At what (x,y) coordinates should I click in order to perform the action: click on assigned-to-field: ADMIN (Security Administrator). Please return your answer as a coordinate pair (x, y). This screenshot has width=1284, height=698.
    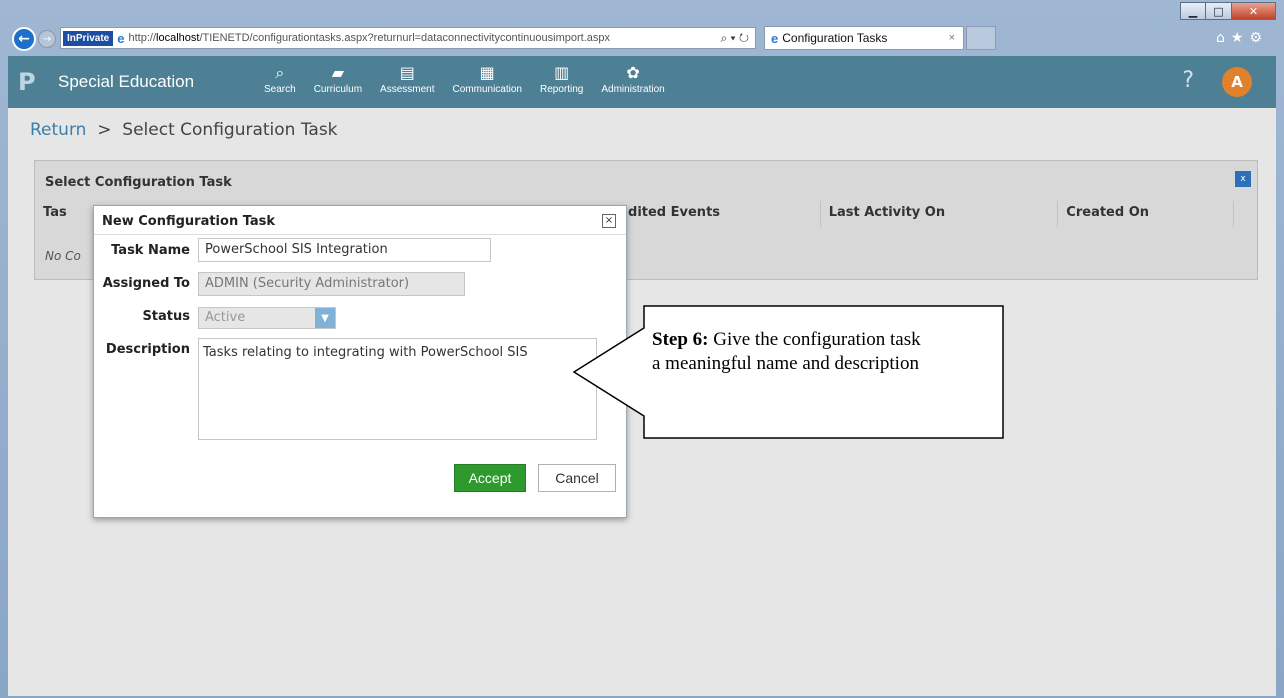
    Looking at the image, I should click on (331, 284).